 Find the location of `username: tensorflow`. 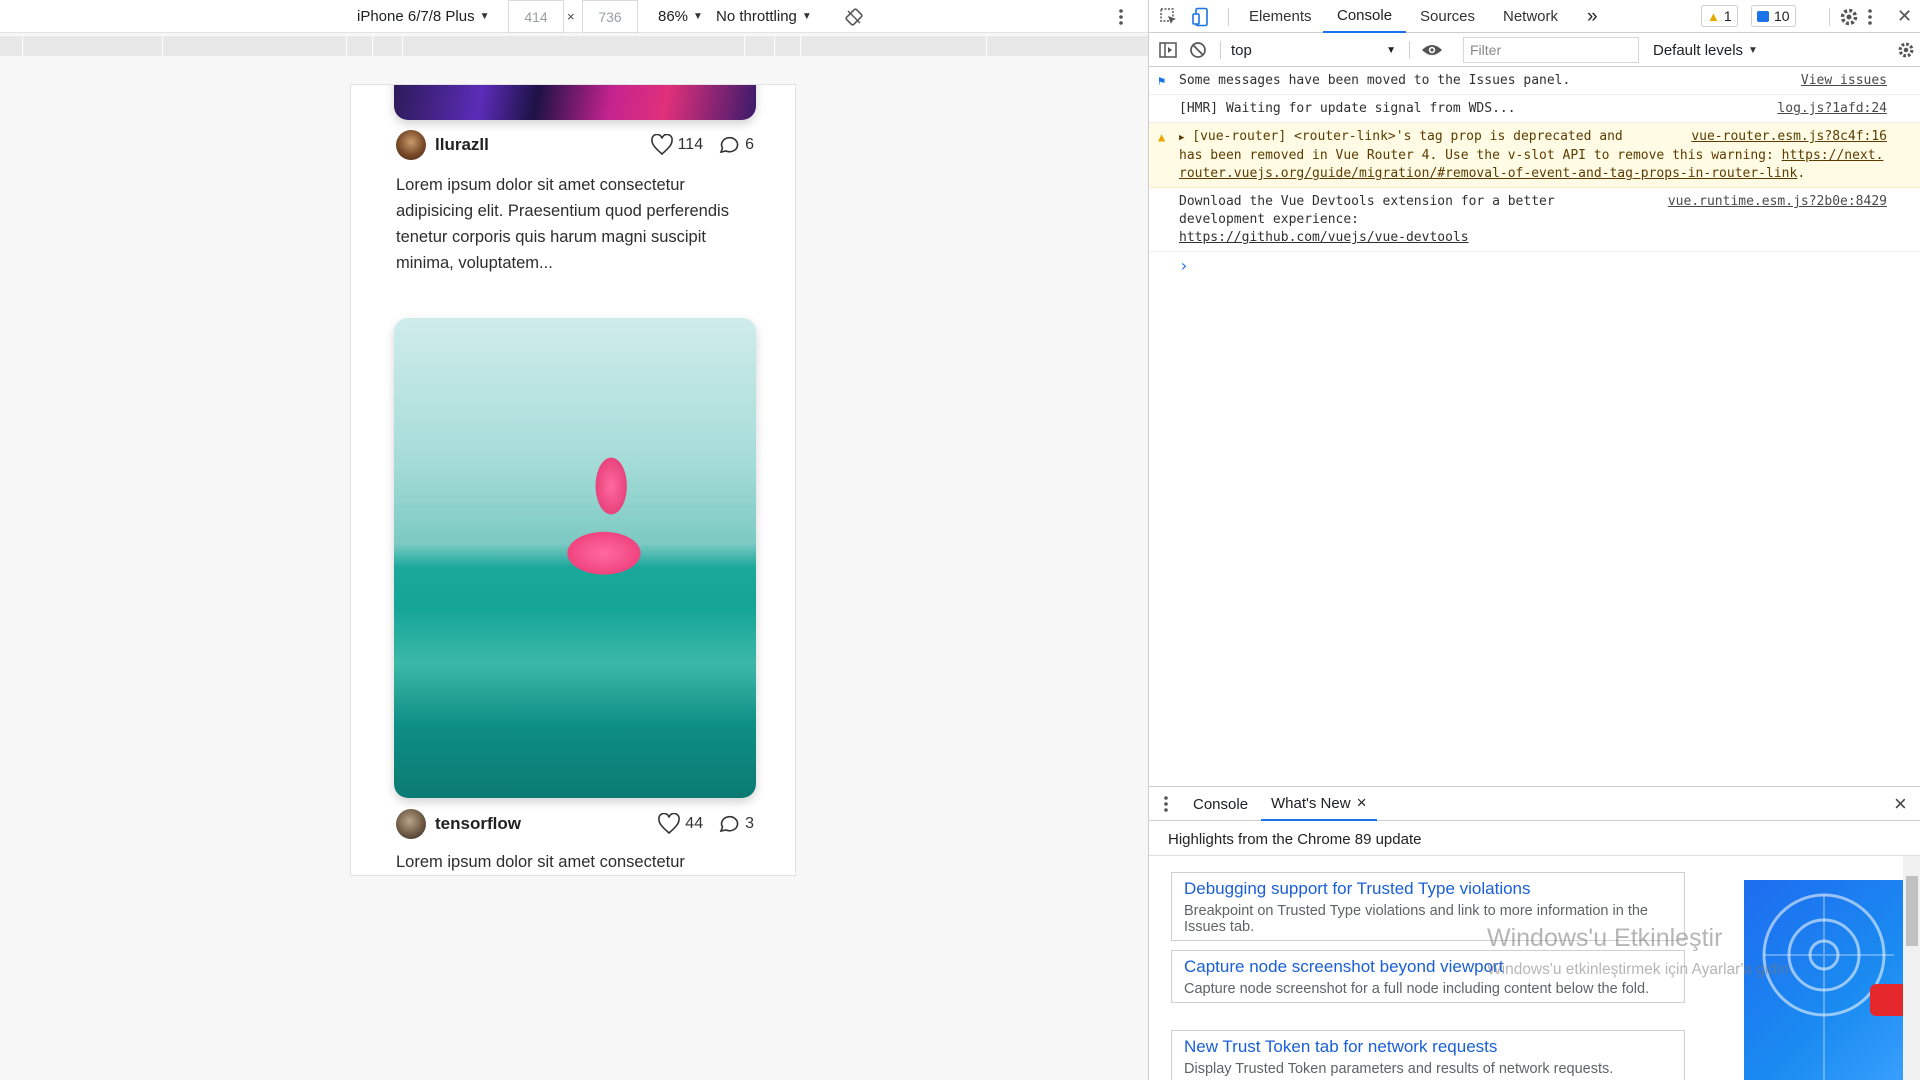

username: tensorflow is located at coordinates (539, 824).